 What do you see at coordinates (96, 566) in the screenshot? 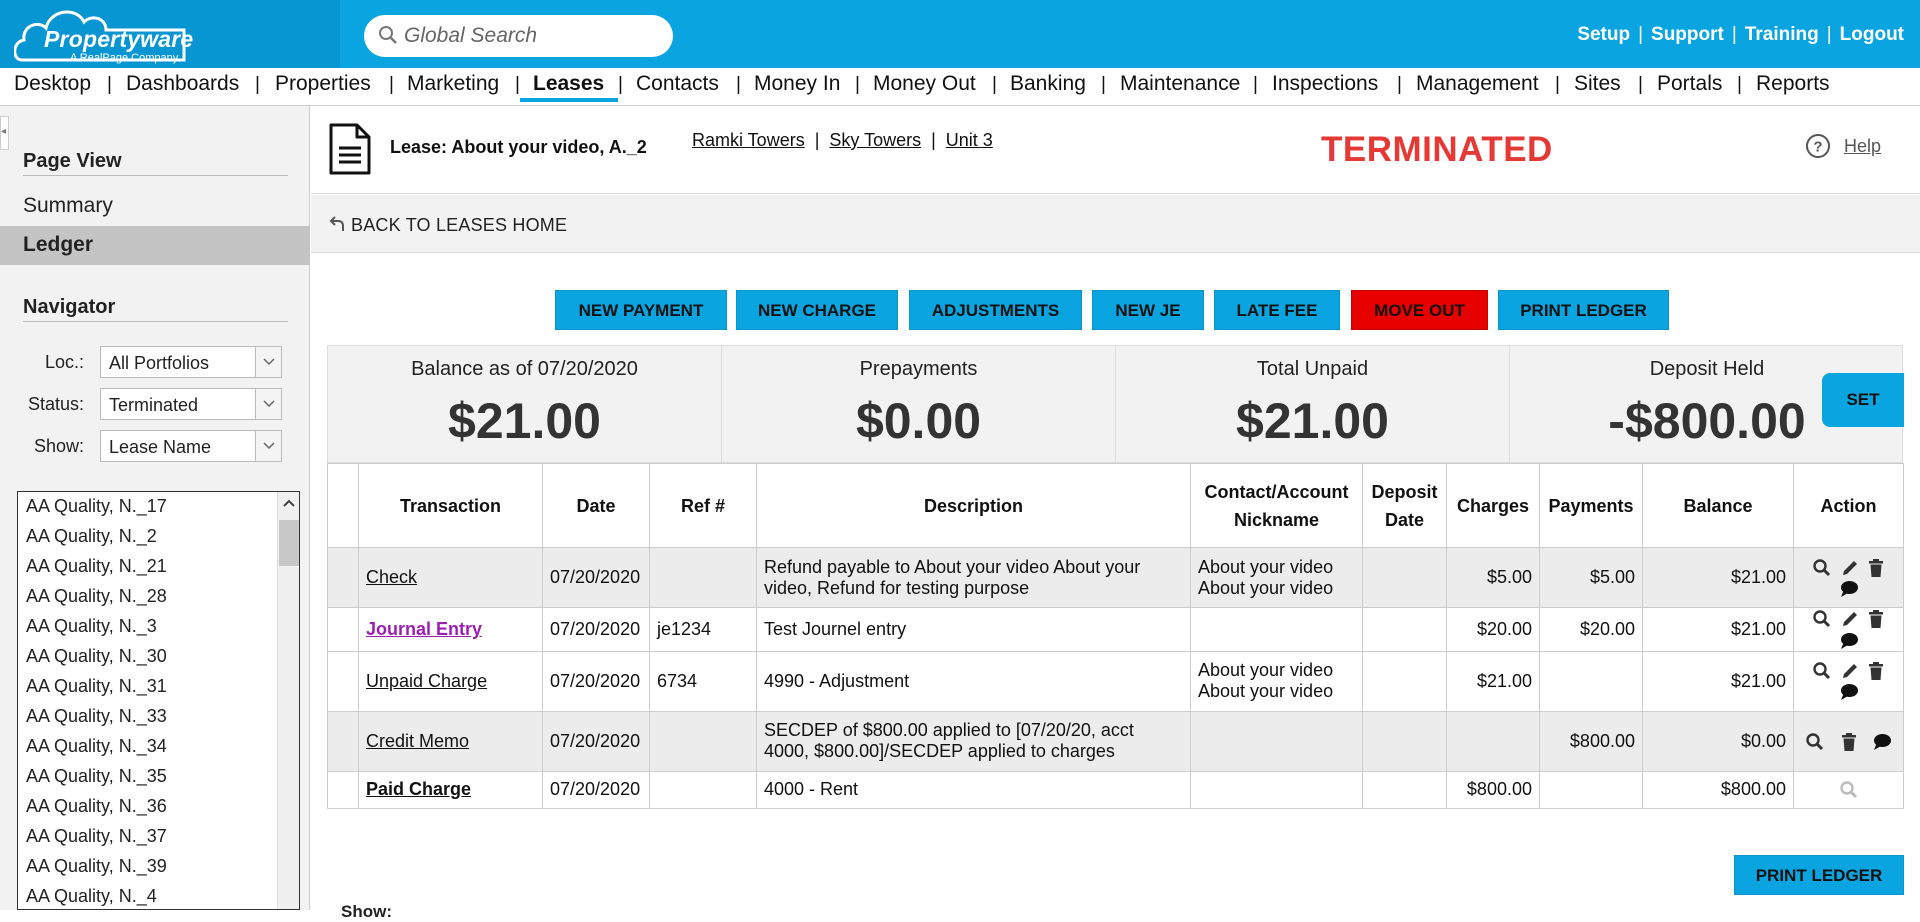
I see `list-item: AA Quality, N._21` at bounding box center [96, 566].